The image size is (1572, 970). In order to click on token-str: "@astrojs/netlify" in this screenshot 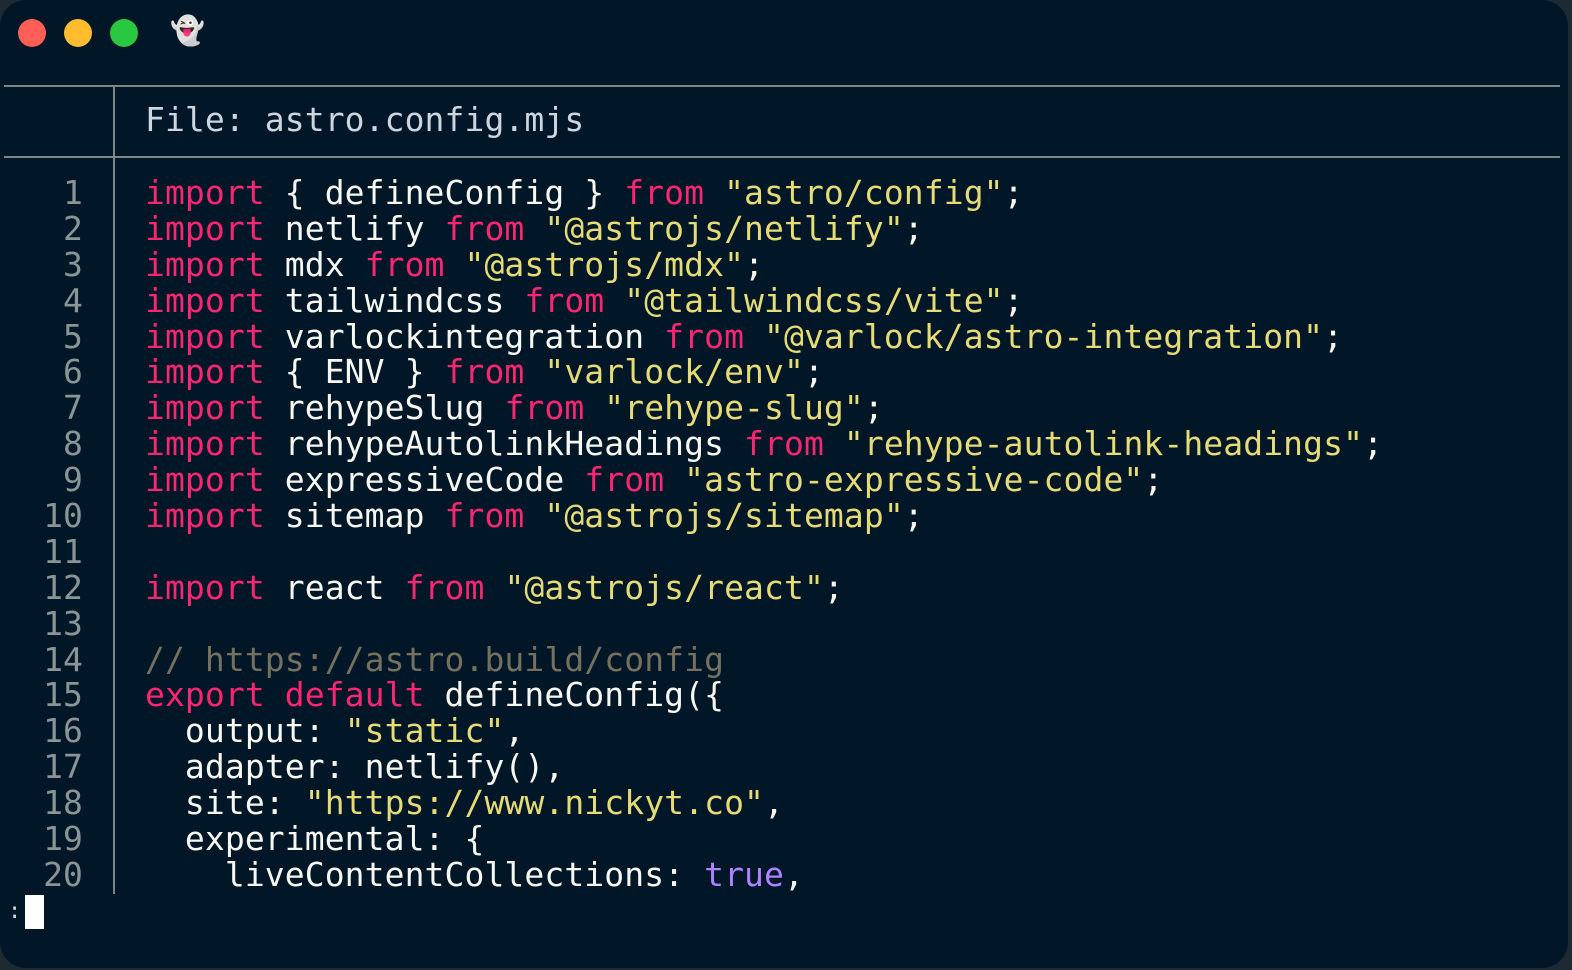, I will do `click(724, 228)`.